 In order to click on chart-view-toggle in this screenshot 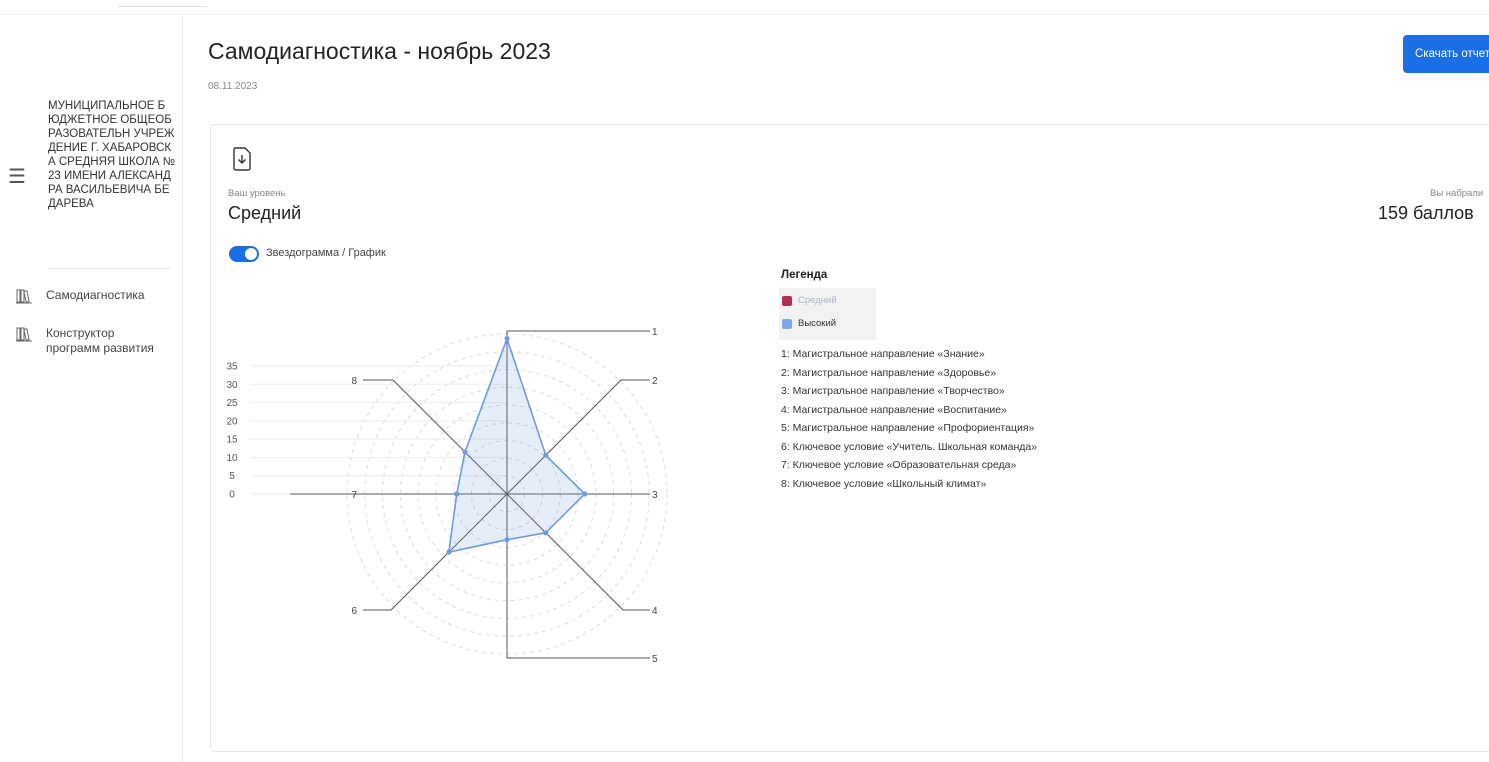, I will do `click(244, 254)`.